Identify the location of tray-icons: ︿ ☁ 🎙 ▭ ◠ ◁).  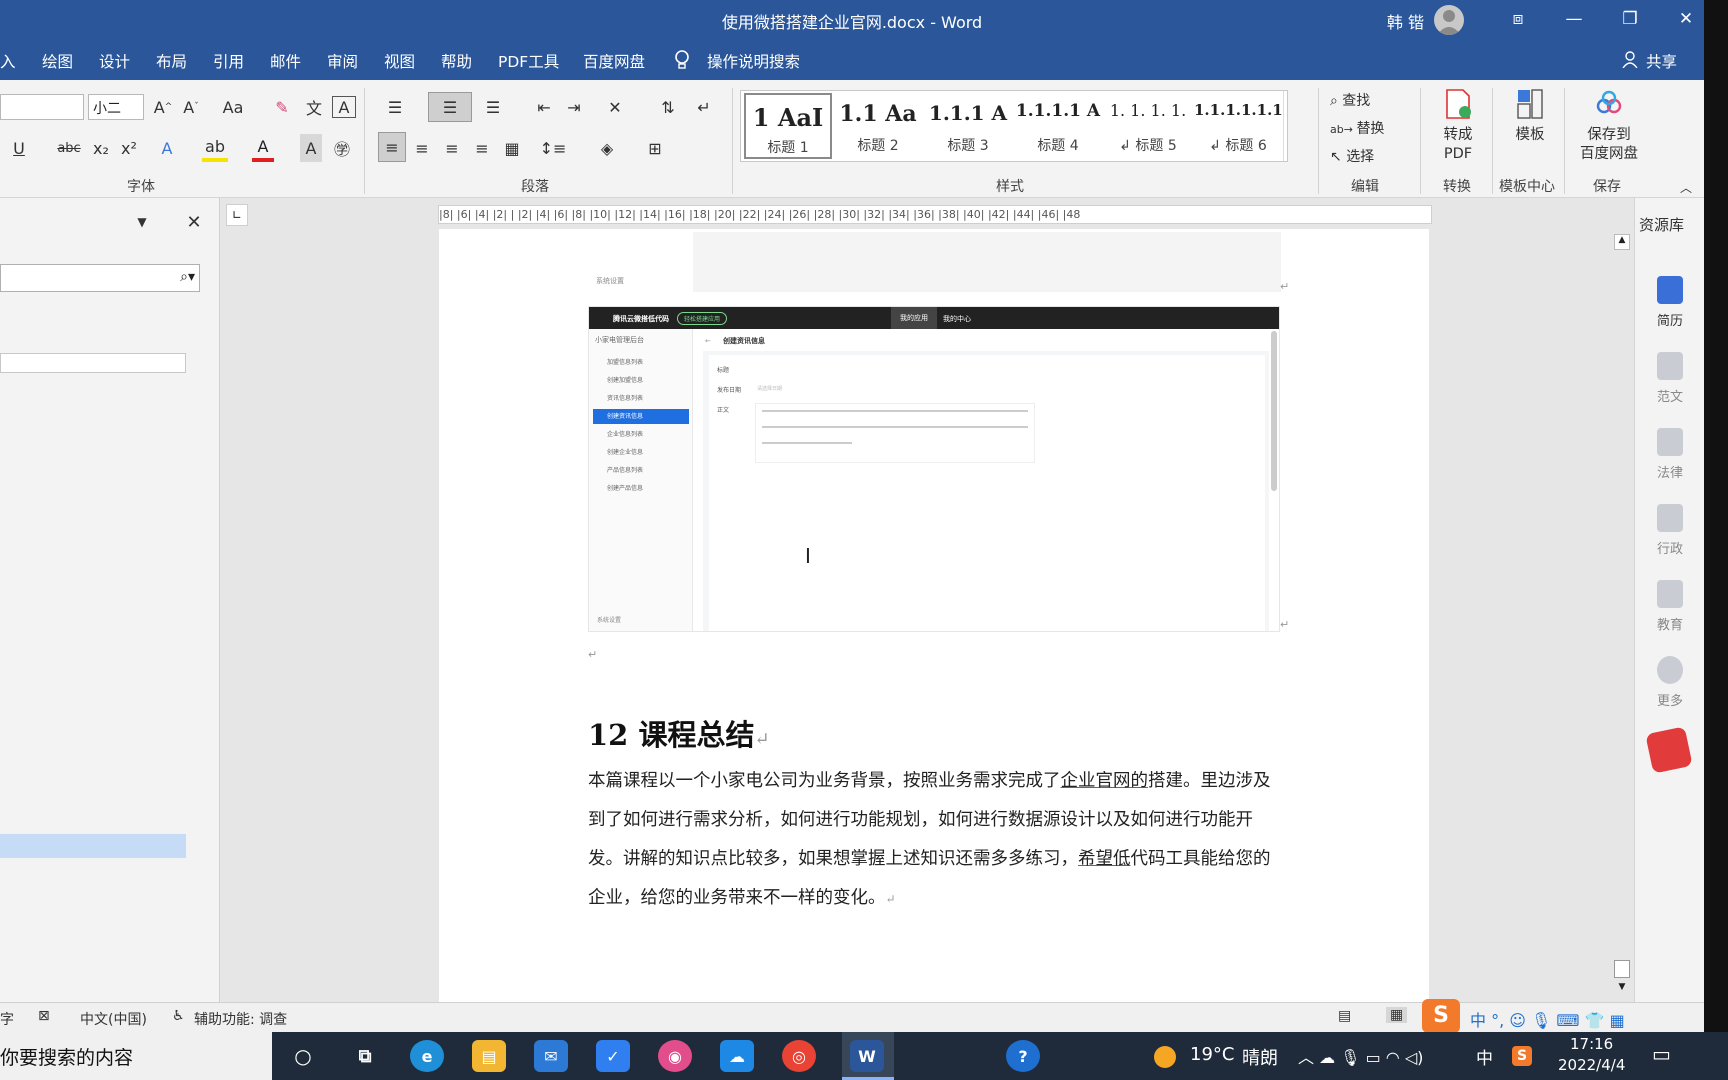
(1360, 1056).